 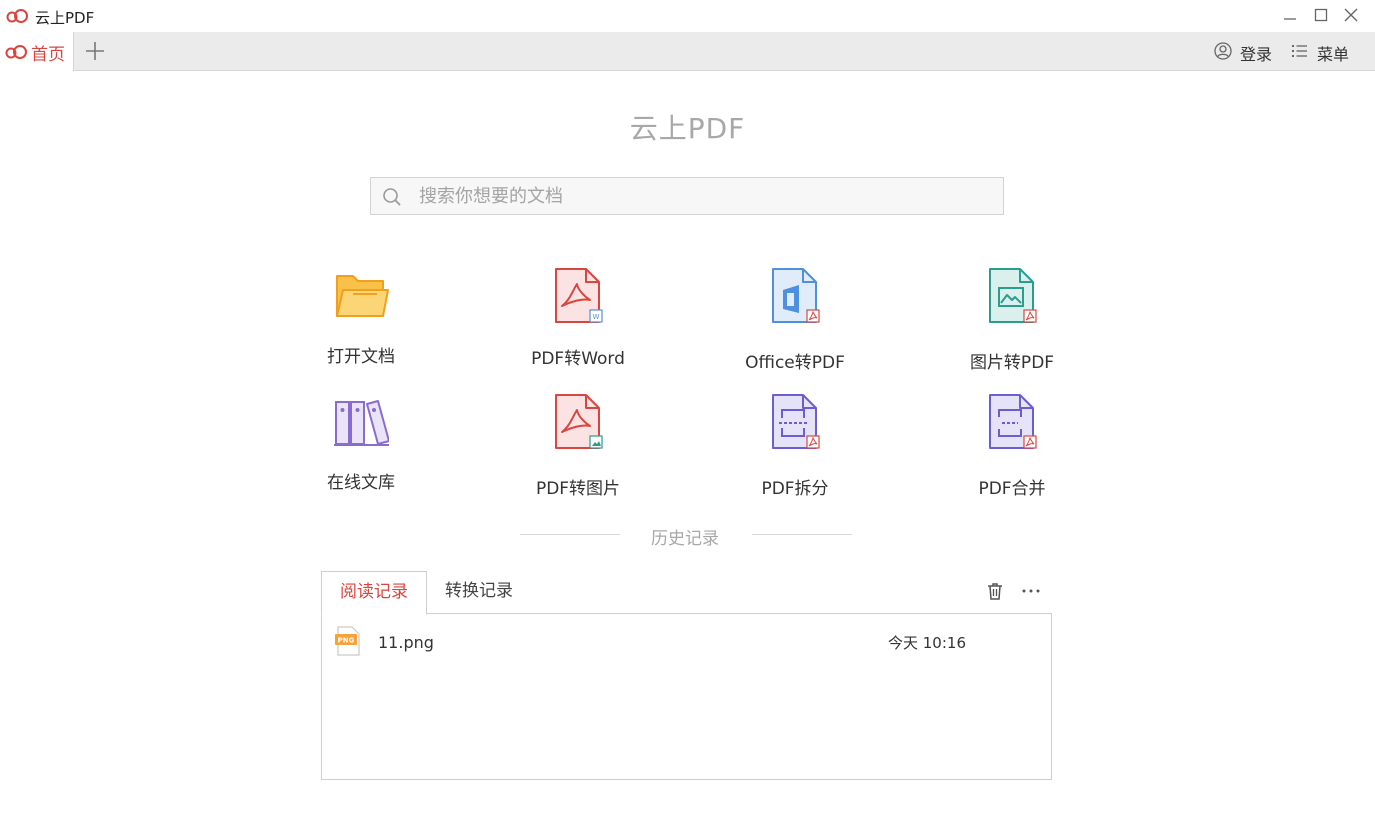 I want to click on menu-label: 菜单, so click(x=1333, y=54).